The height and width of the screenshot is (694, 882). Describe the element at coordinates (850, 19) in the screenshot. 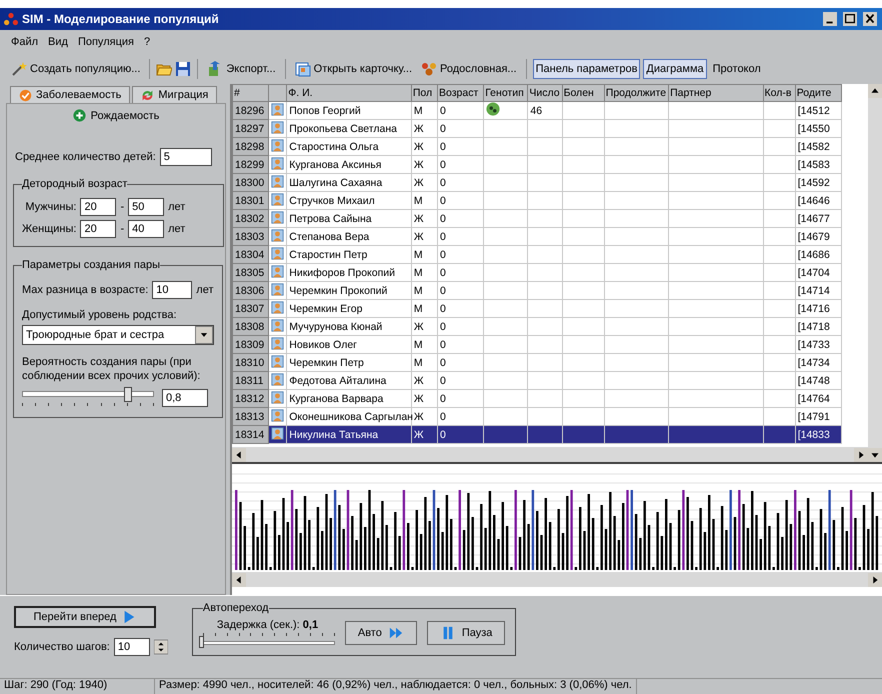

I see `maximize-icon` at that location.